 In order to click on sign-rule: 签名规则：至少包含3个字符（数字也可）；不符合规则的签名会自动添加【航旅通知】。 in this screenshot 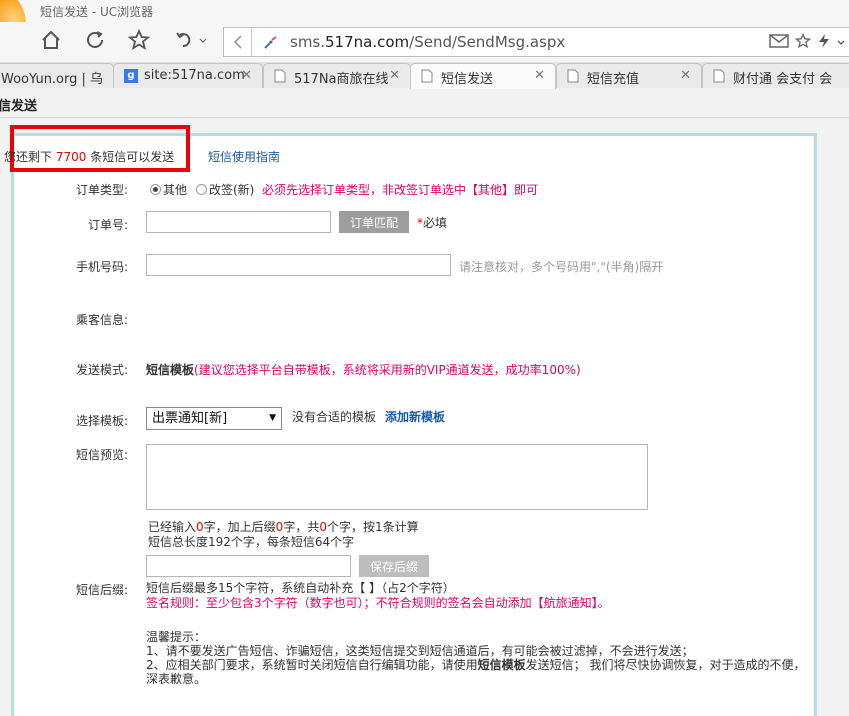, I will do `click(378, 603)`.